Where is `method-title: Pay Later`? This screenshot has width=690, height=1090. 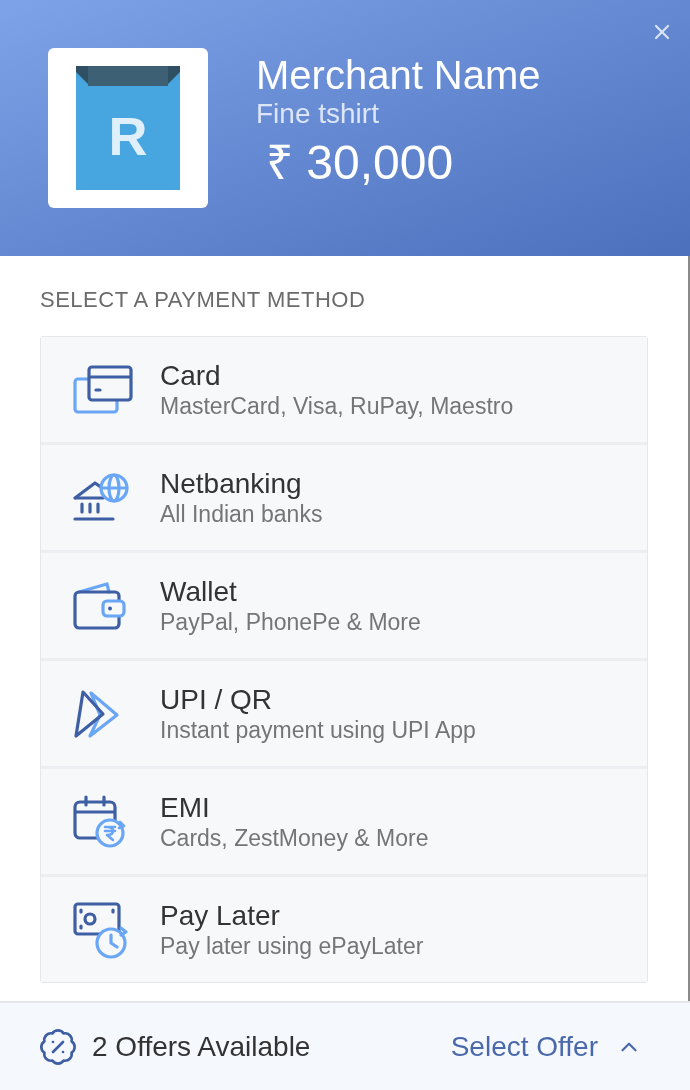
method-title: Pay Later is located at coordinates (220, 915).